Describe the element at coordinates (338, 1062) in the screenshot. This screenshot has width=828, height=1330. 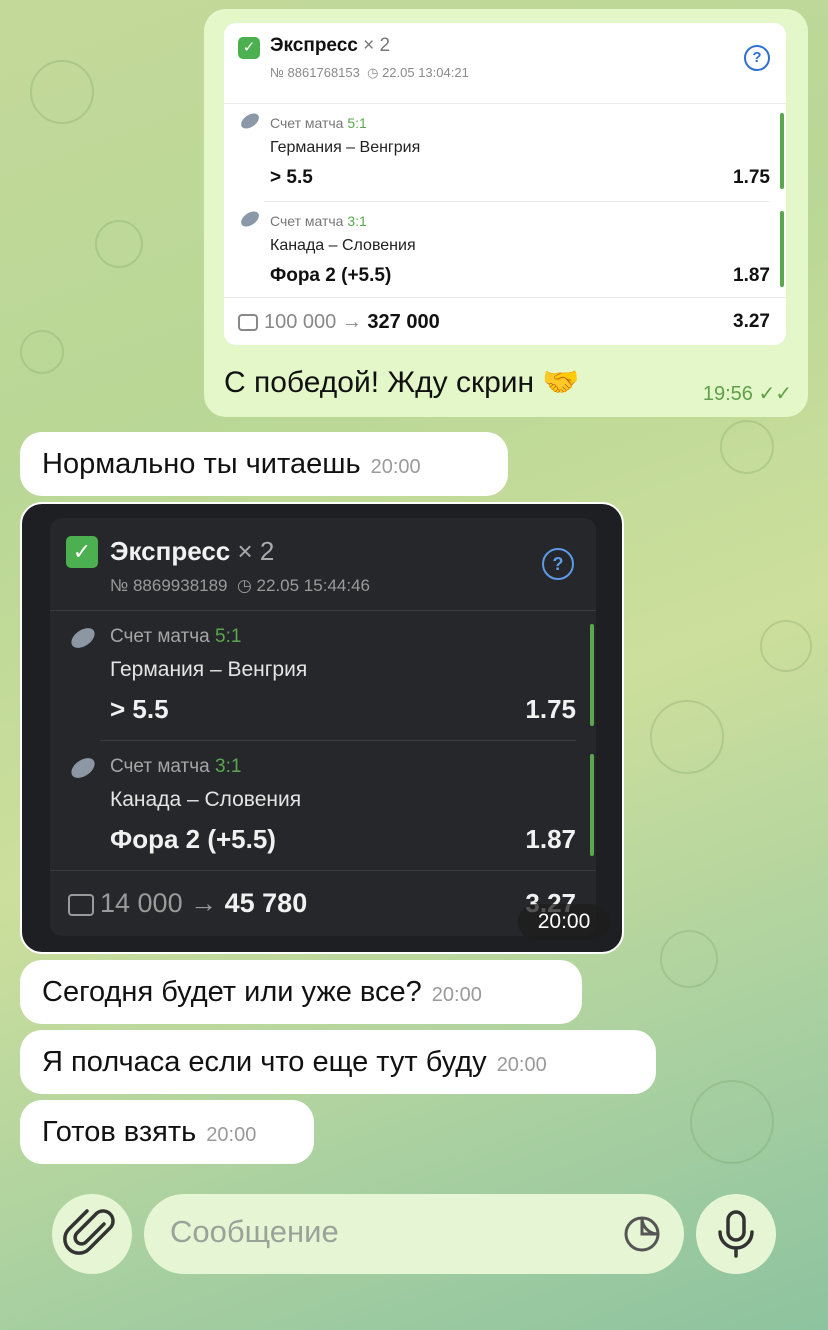
I see `incoming-message: Я полчаса если что еще тут буду 20:00` at that location.